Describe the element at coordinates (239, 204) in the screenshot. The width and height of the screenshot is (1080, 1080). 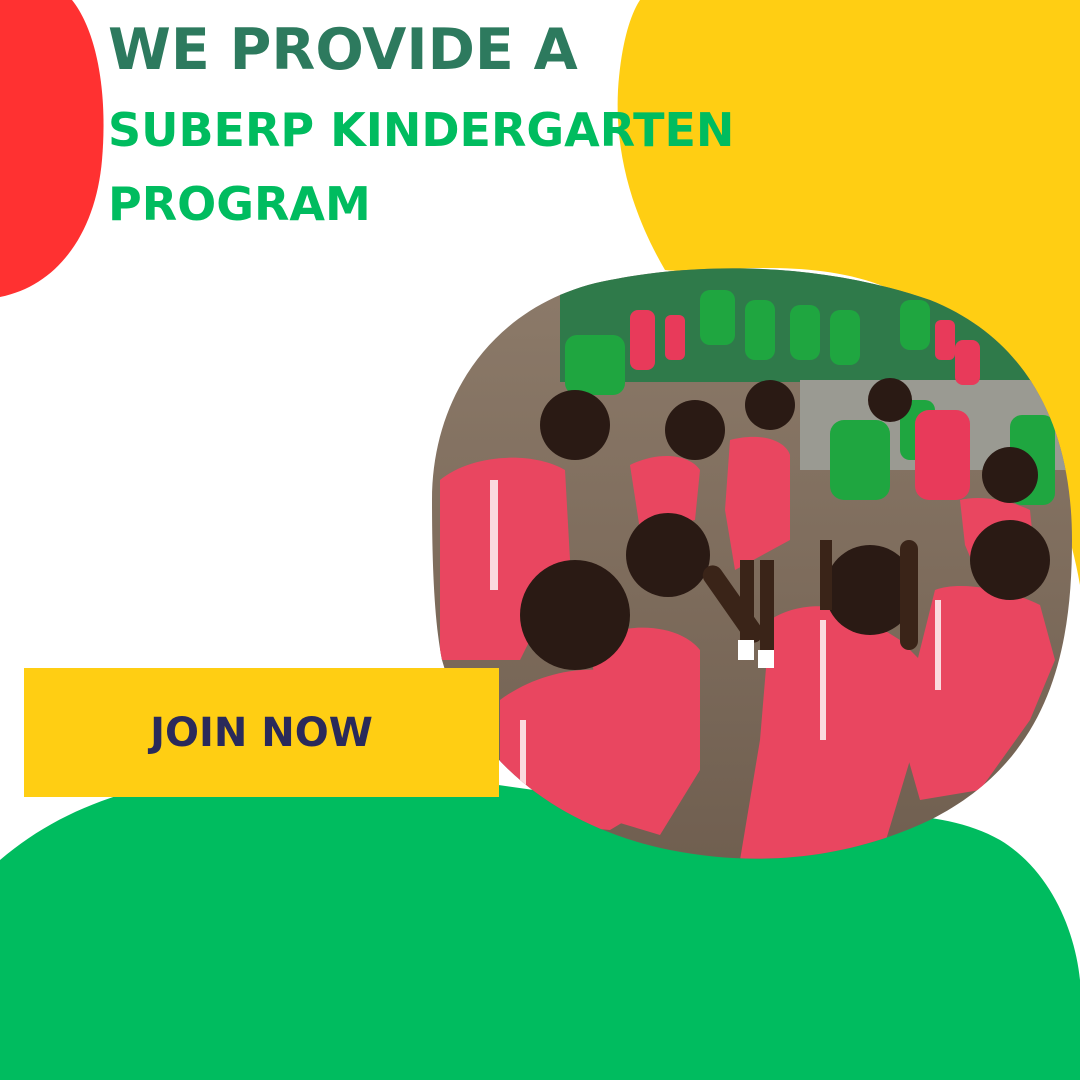
I see `headline-line-3: PROGRAM` at that location.